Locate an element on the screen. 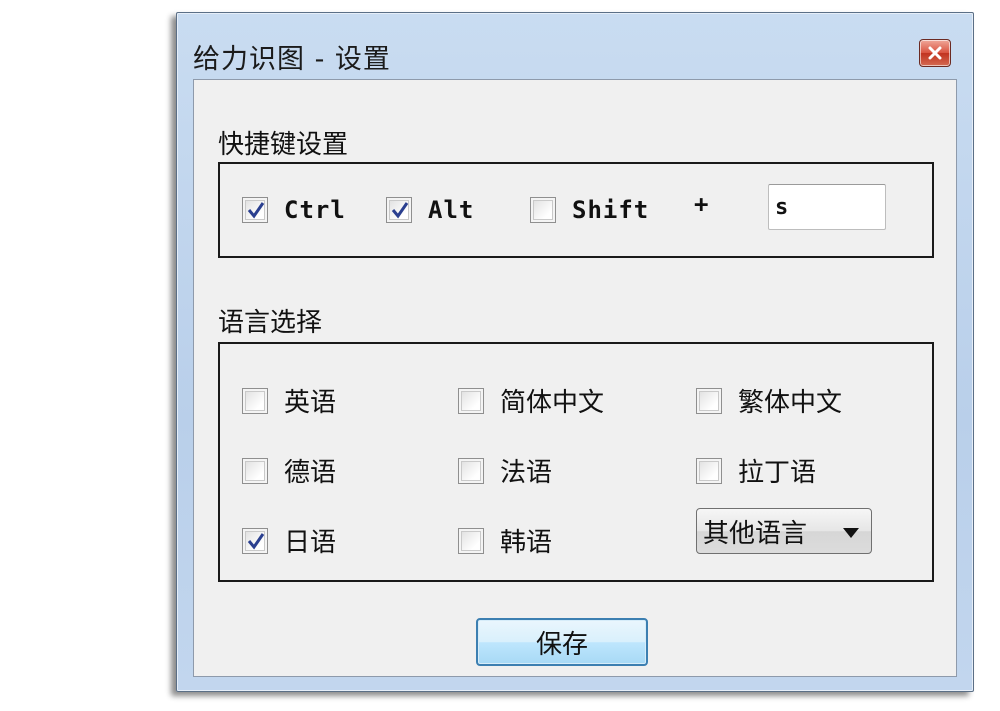 This screenshot has height=711, width=1000. hotkey-group: Ctrl Alt Shift + is located at coordinates (576, 210).